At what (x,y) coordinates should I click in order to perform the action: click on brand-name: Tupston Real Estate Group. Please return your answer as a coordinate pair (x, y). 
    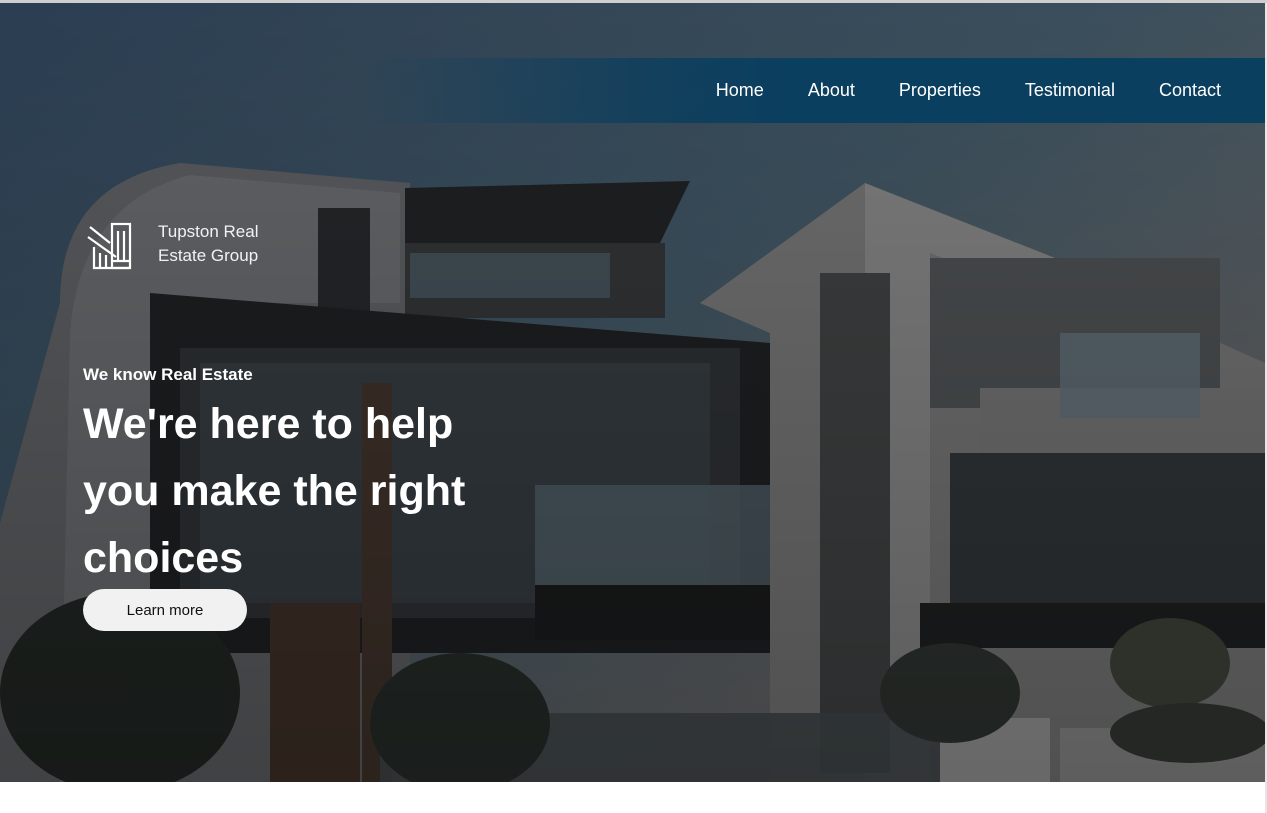
    Looking at the image, I should click on (208, 243).